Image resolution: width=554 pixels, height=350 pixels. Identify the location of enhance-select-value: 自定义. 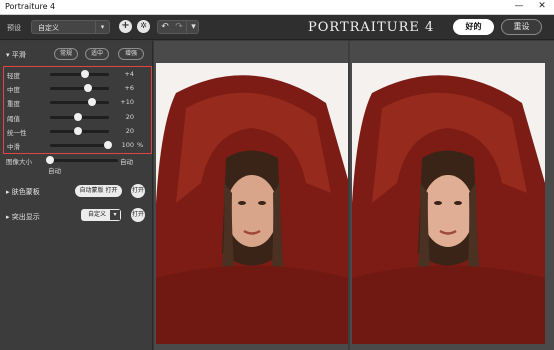
(97, 214).